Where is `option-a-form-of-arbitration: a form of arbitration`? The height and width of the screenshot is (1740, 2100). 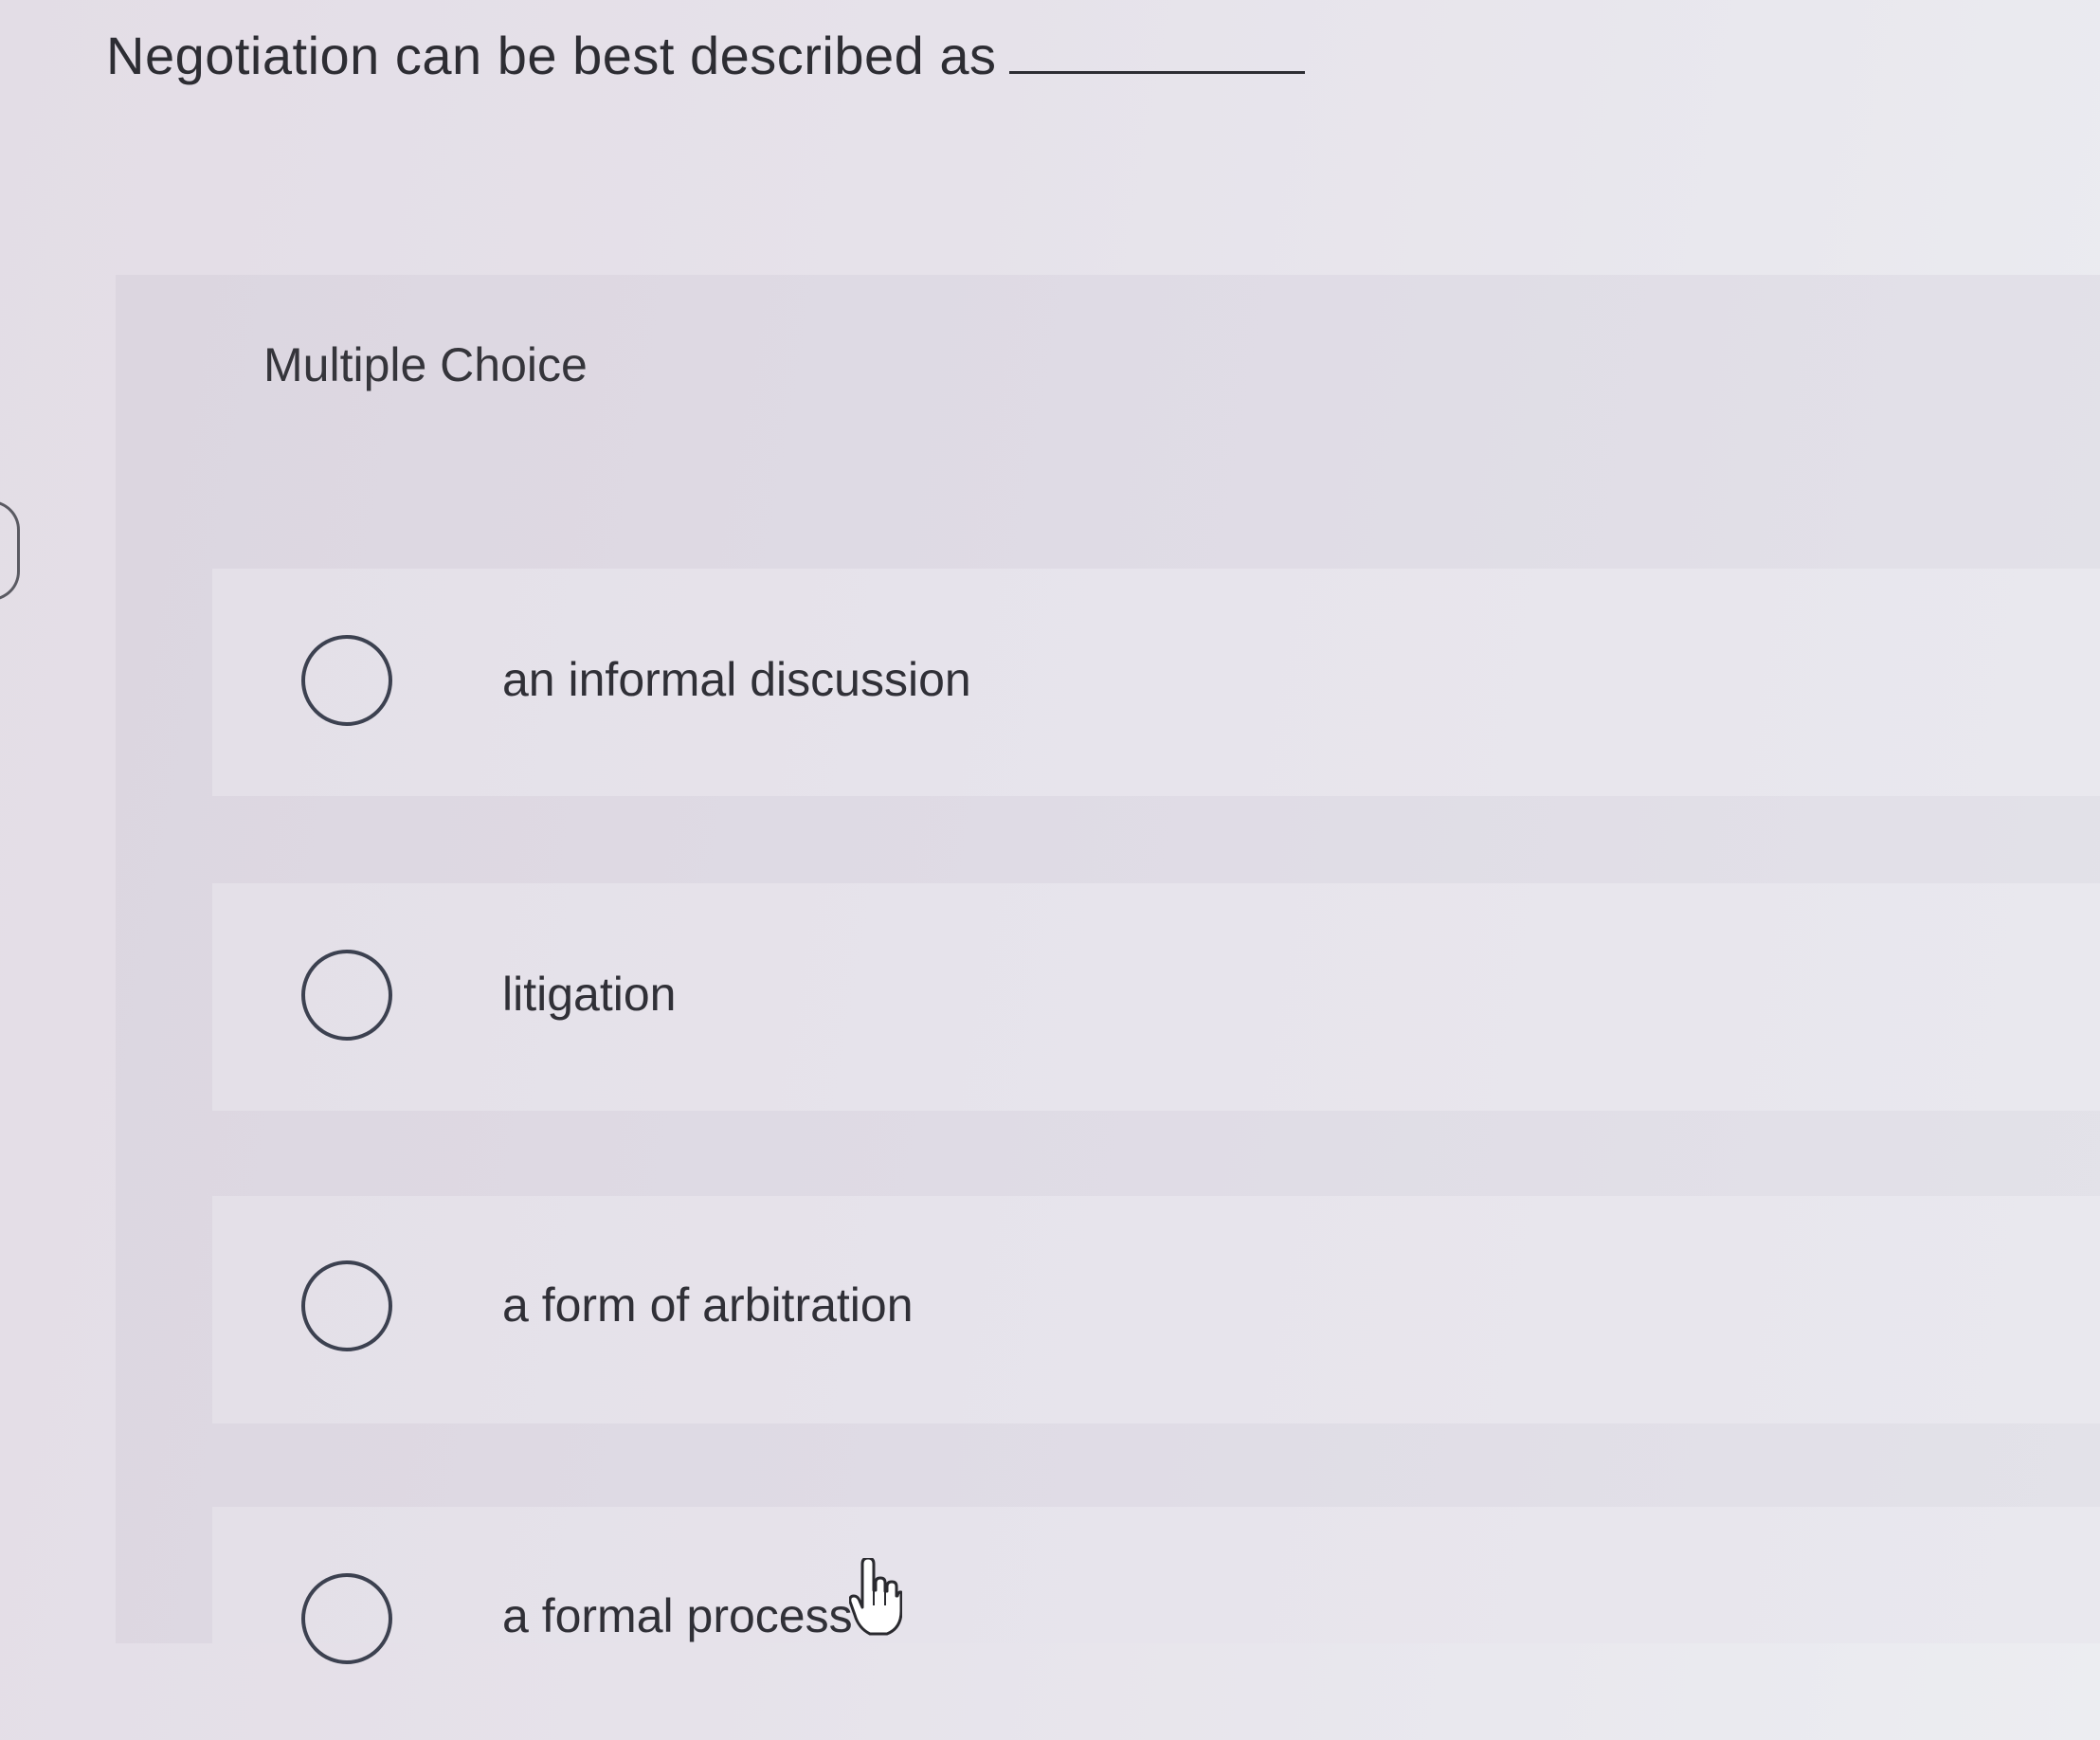
option-a-form-of-arbitration: a form of arbitration is located at coordinates (1156, 1309).